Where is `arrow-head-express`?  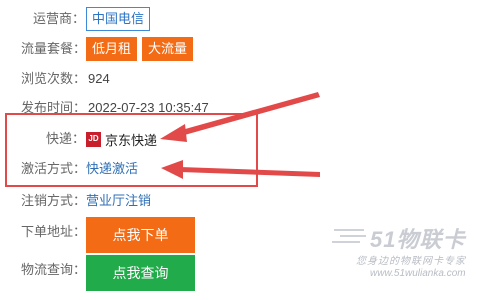
arrow-head-express is located at coordinates (173, 133).